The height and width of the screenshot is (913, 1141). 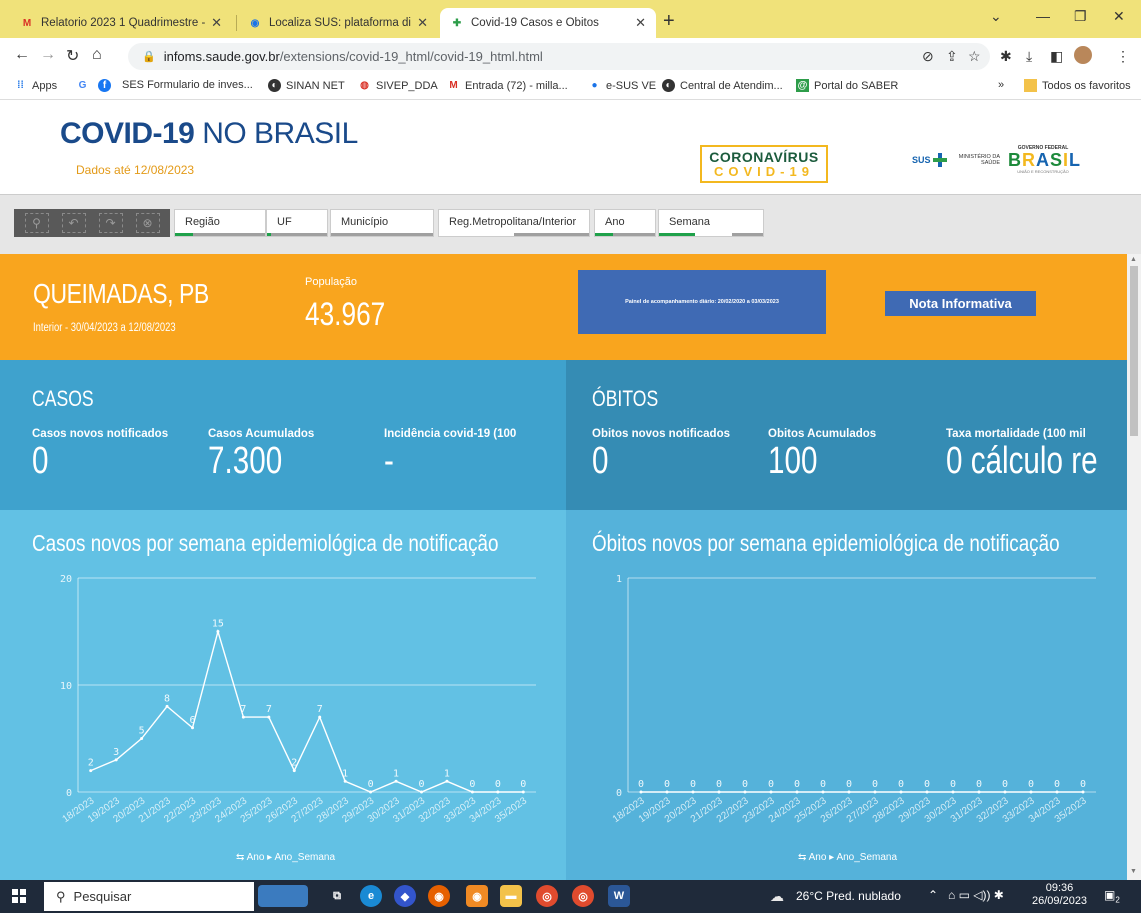 I want to click on firefox-icon: ◉, so click(x=439, y=896).